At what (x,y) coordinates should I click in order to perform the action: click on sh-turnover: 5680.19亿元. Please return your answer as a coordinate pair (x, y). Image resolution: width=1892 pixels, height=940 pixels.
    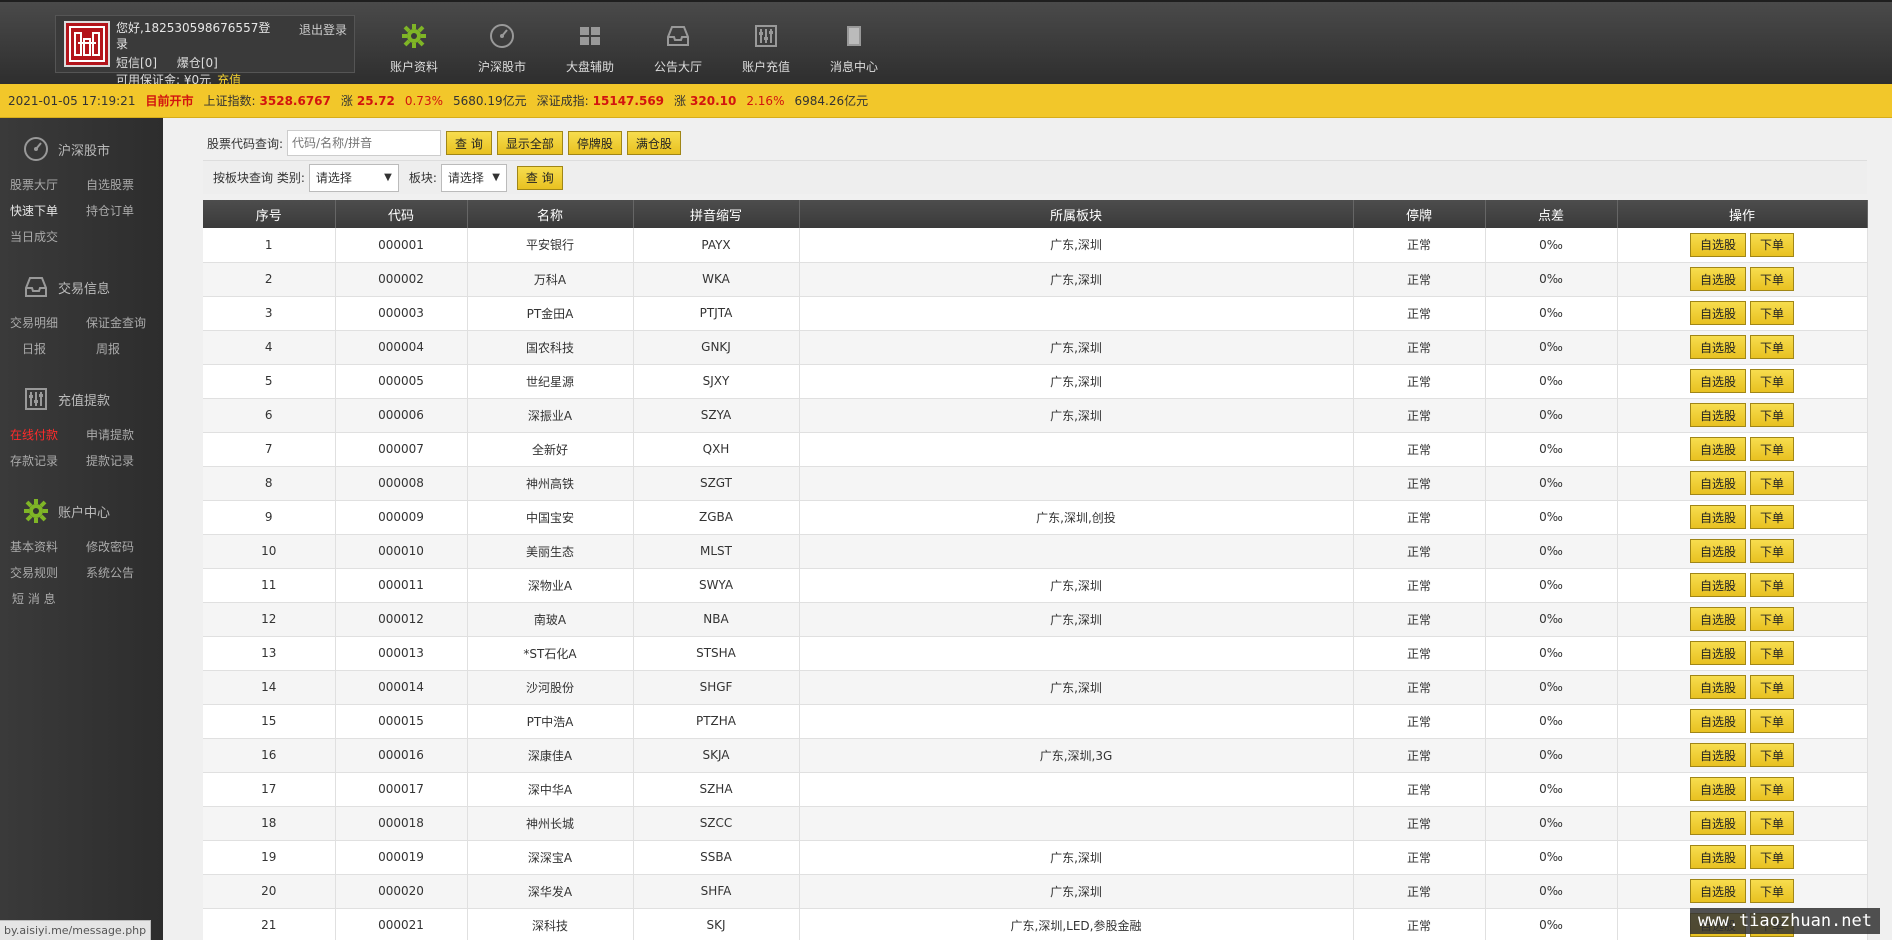
    Looking at the image, I should click on (489, 101).